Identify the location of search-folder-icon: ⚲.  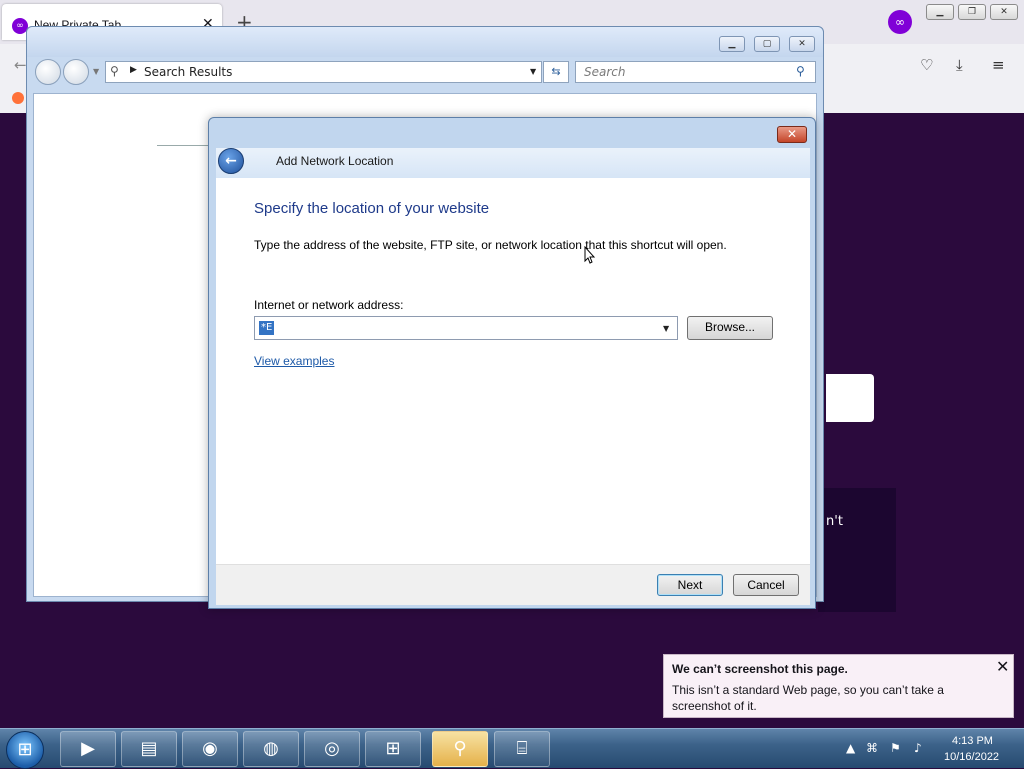
(114, 71).